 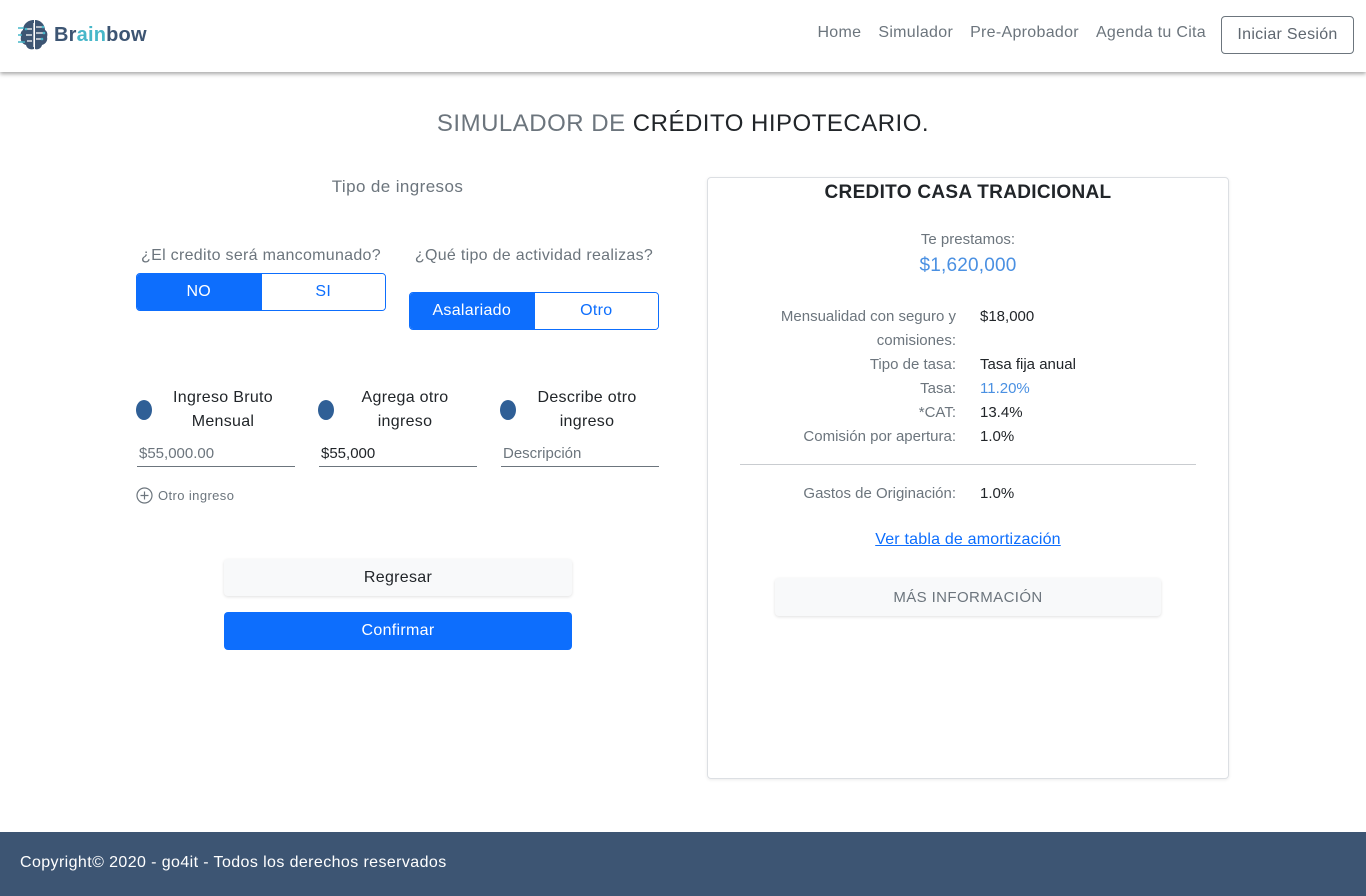 I want to click on detail-key: Gastos de Originación:, so click(x=879, y=493).